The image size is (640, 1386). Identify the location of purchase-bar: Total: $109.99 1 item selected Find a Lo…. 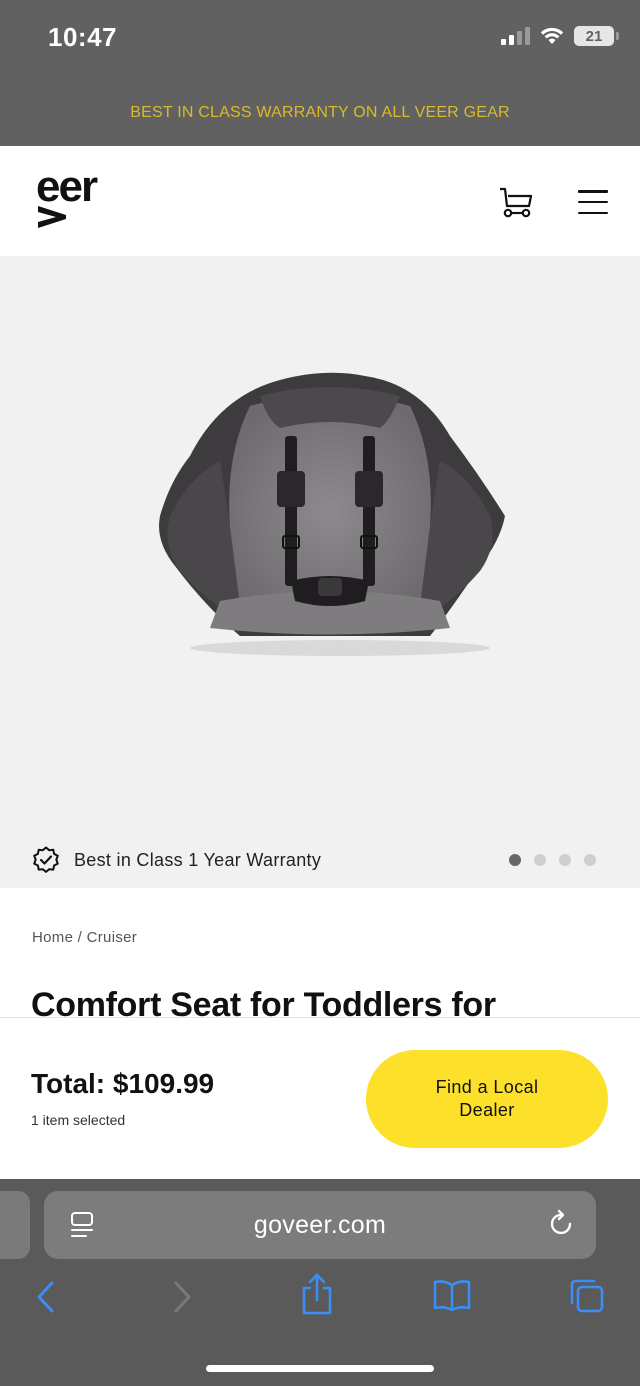
(320, 1098).